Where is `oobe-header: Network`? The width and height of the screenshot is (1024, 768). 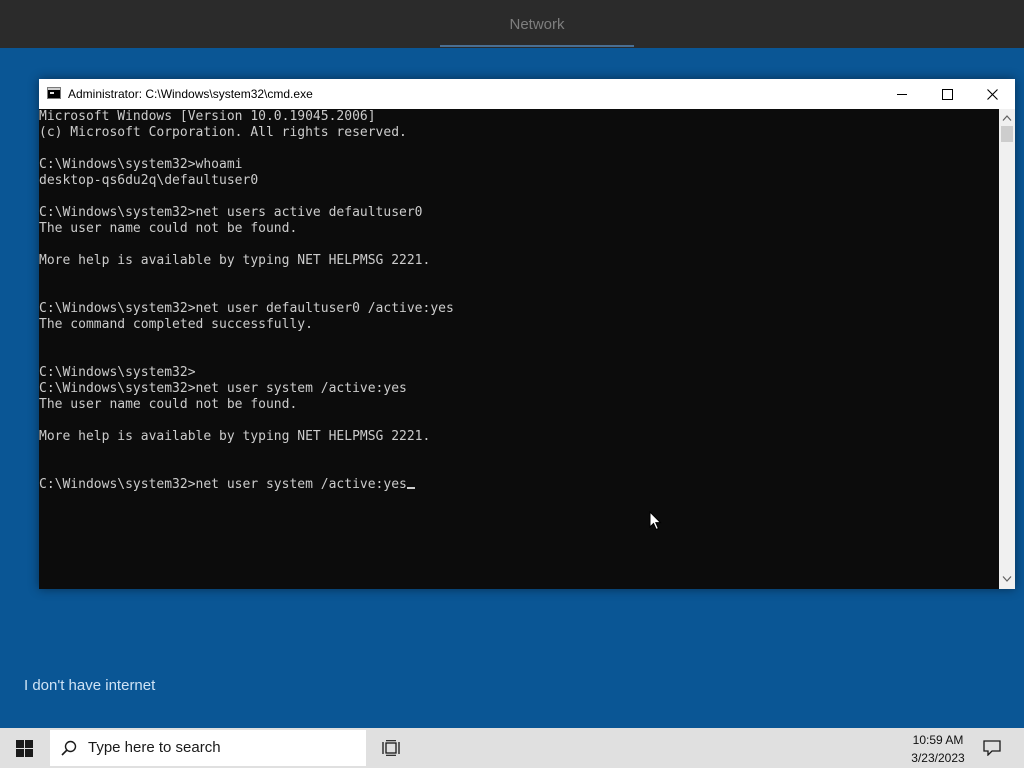 oobe-header: Network is located at coordinates (512, 24).